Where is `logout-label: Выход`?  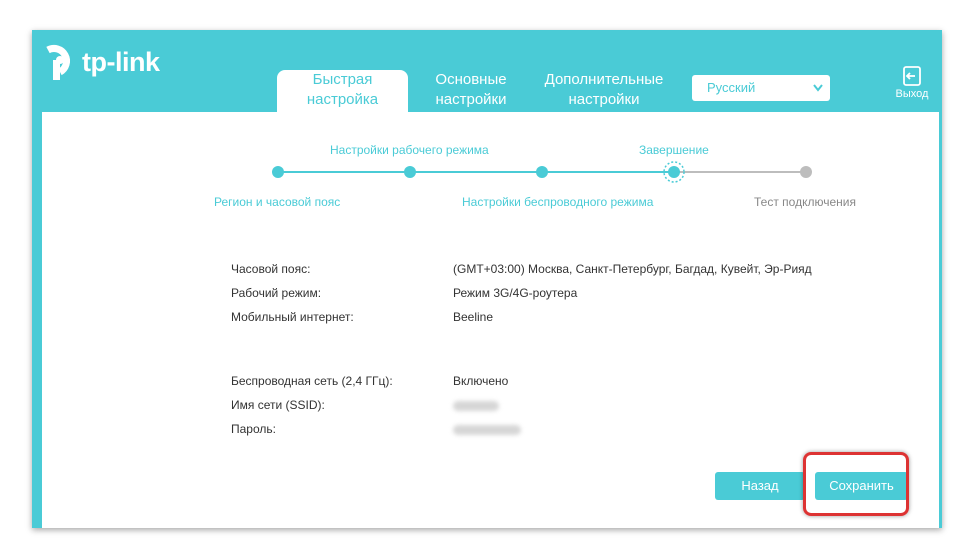
logout-label: Выход is located at coordinates (912, 94).